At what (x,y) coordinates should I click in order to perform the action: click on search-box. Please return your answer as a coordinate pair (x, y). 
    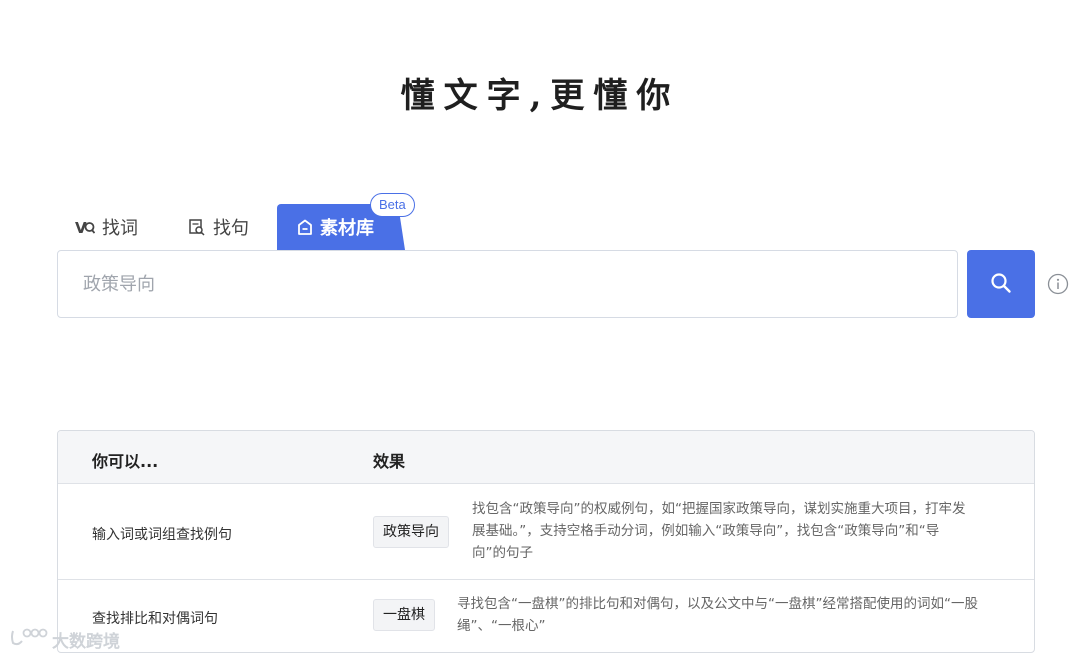
    Looking at the image, I should click on (507, 284).